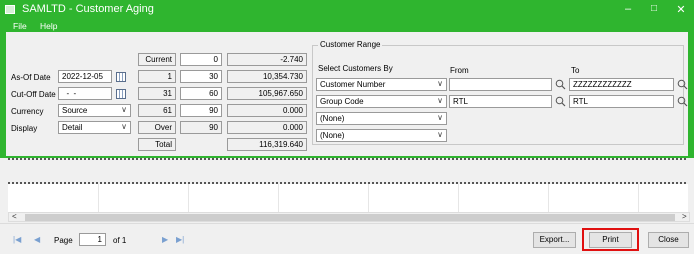  What do you see at coordinates (157, 144) in the screenshot?
I see `aging-total-label: Total` at bounding box center [157, 144].